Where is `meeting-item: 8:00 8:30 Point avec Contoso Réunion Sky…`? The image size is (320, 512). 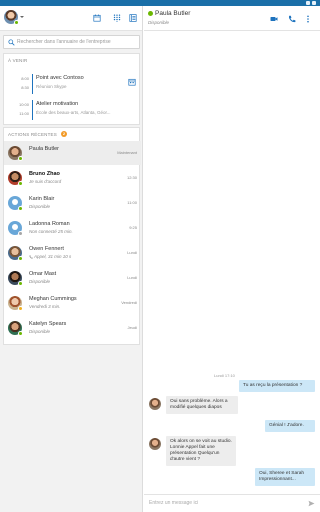 meeting-item: 8:00 8:30 Point avec Contoso Réunion Sky… is located at coordinates (72, 84).